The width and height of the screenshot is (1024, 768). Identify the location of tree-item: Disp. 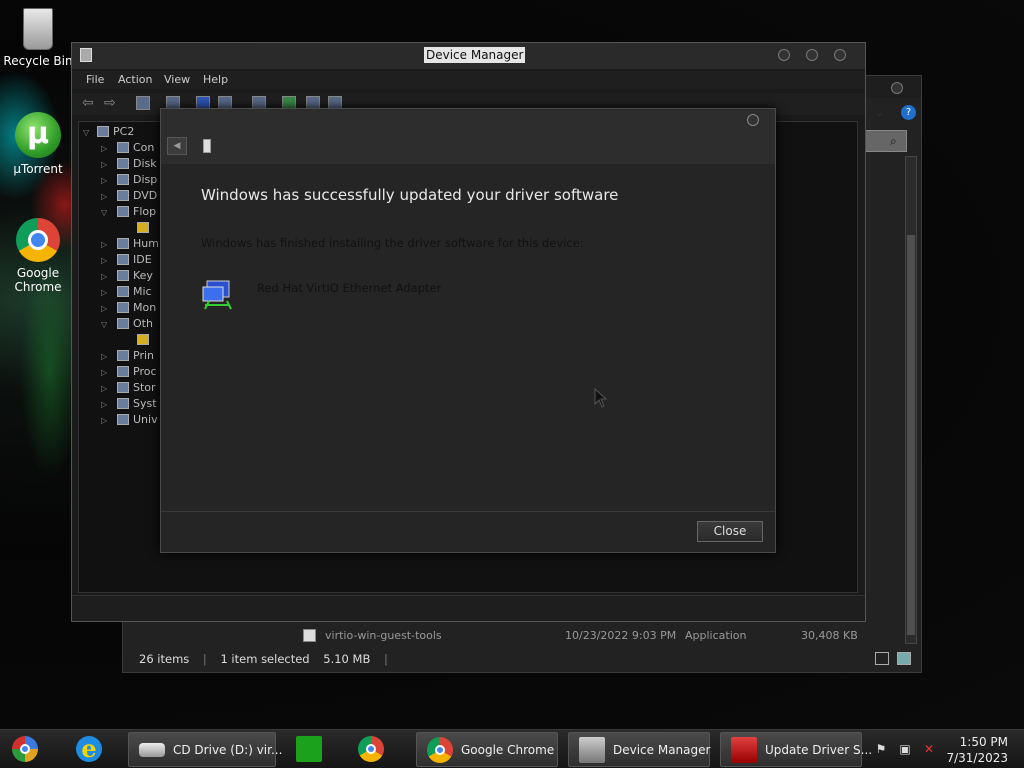
(137, 179).